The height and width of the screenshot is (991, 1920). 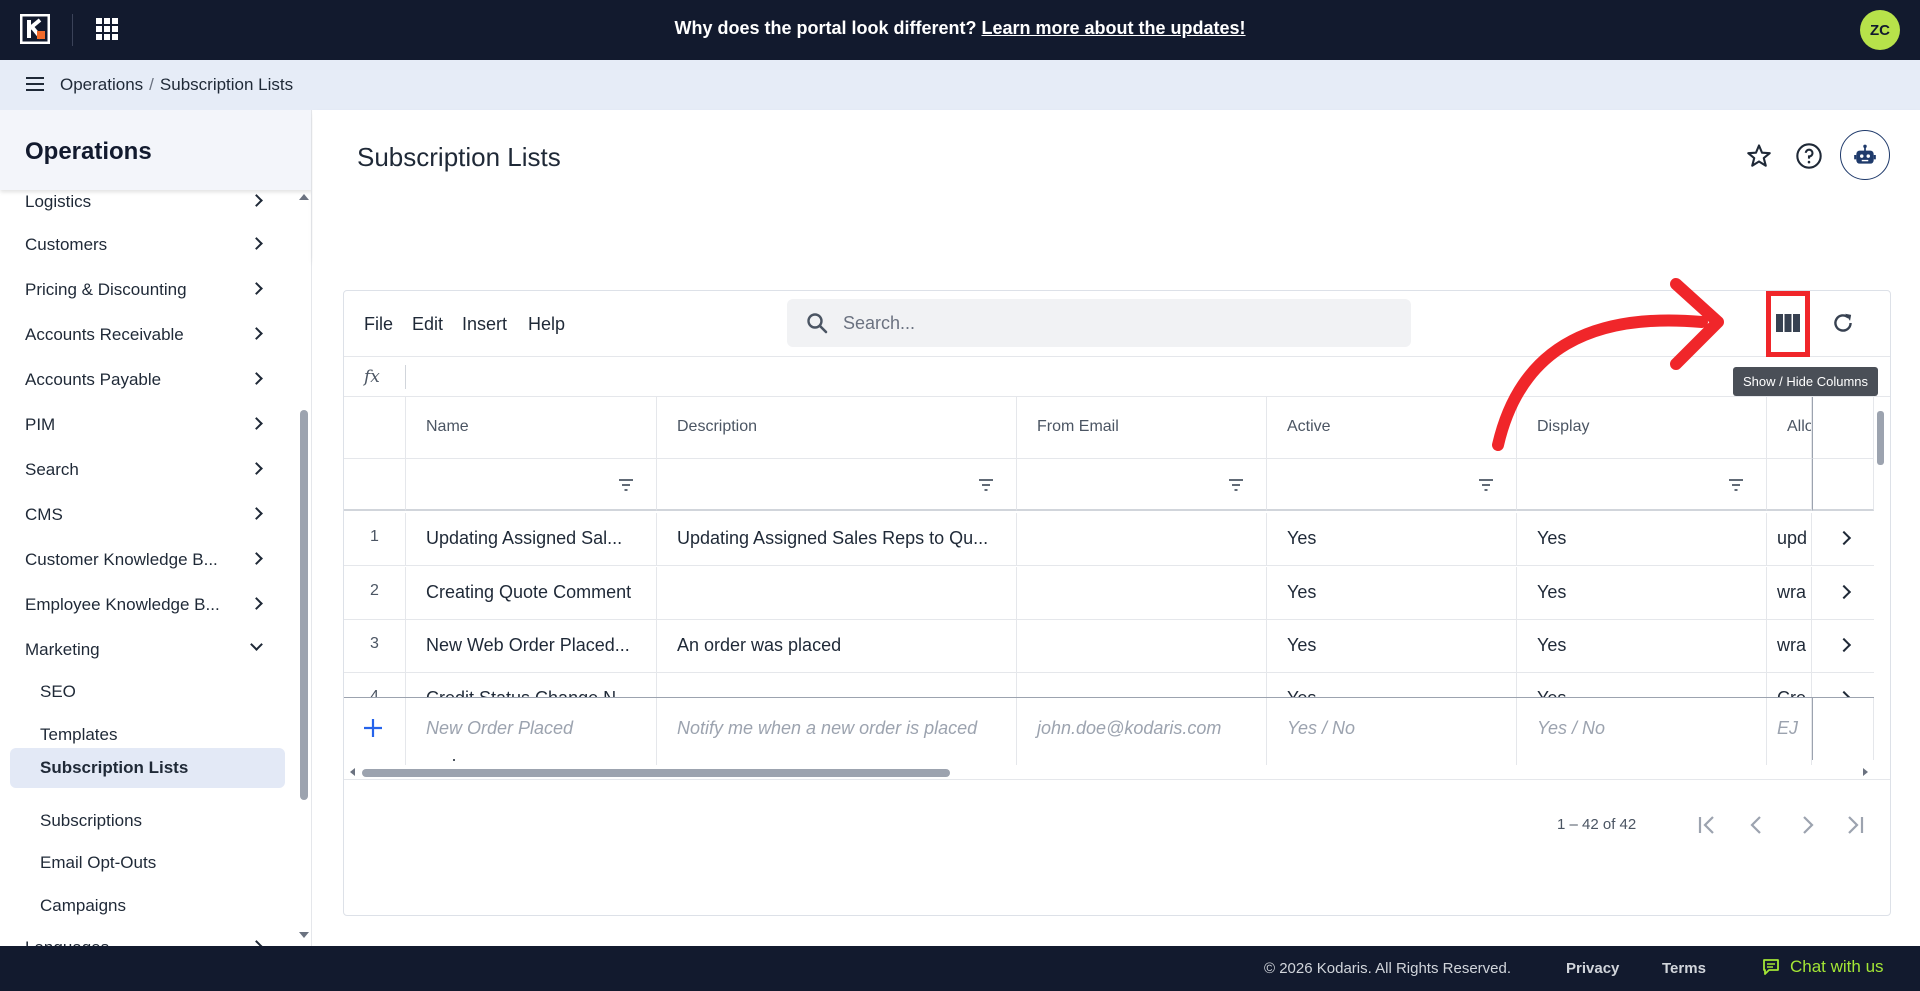 I want to click on sidebar-item-marketing: Marketing, so click(x=148, y=650).